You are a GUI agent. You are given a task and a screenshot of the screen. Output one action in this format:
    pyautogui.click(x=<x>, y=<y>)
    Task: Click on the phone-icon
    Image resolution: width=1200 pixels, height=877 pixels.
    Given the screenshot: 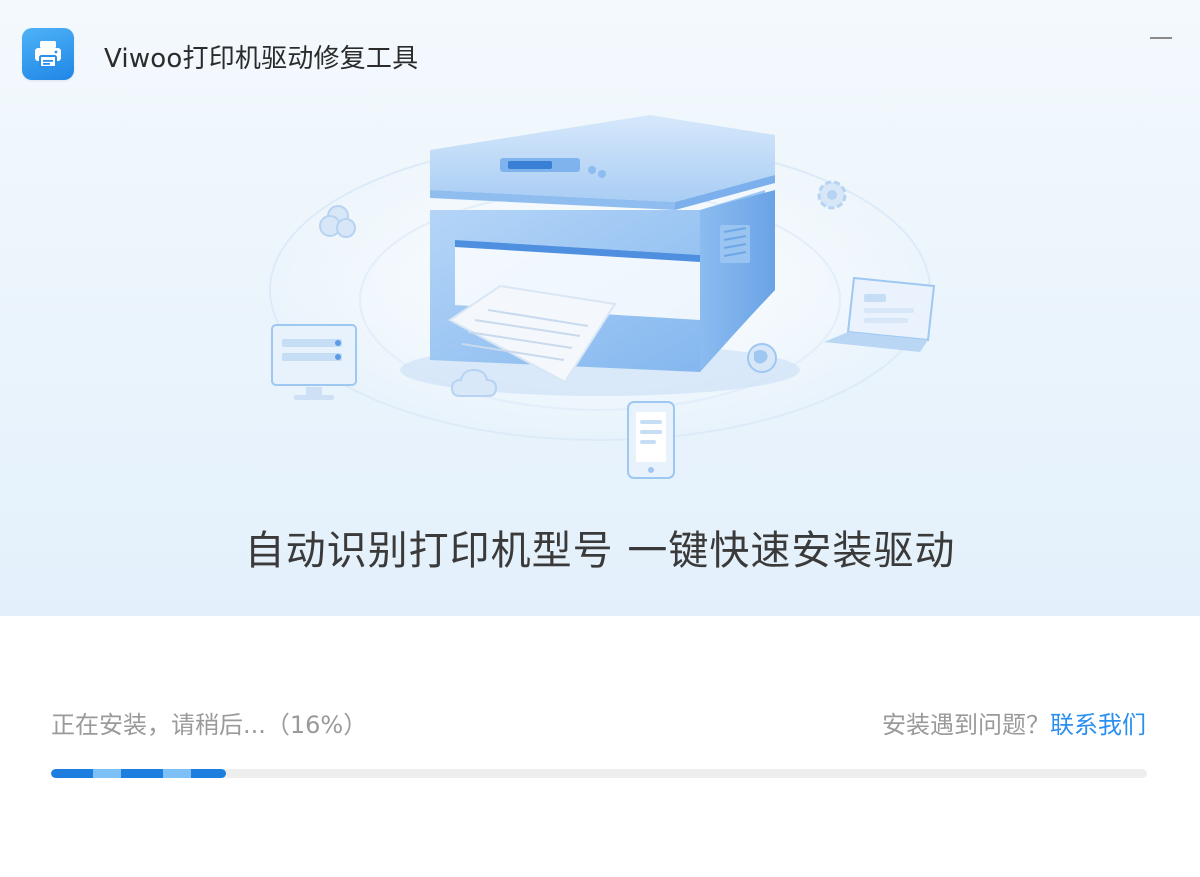 What is the action you would take?
    pyautogui.click(x=651, y=440)
    